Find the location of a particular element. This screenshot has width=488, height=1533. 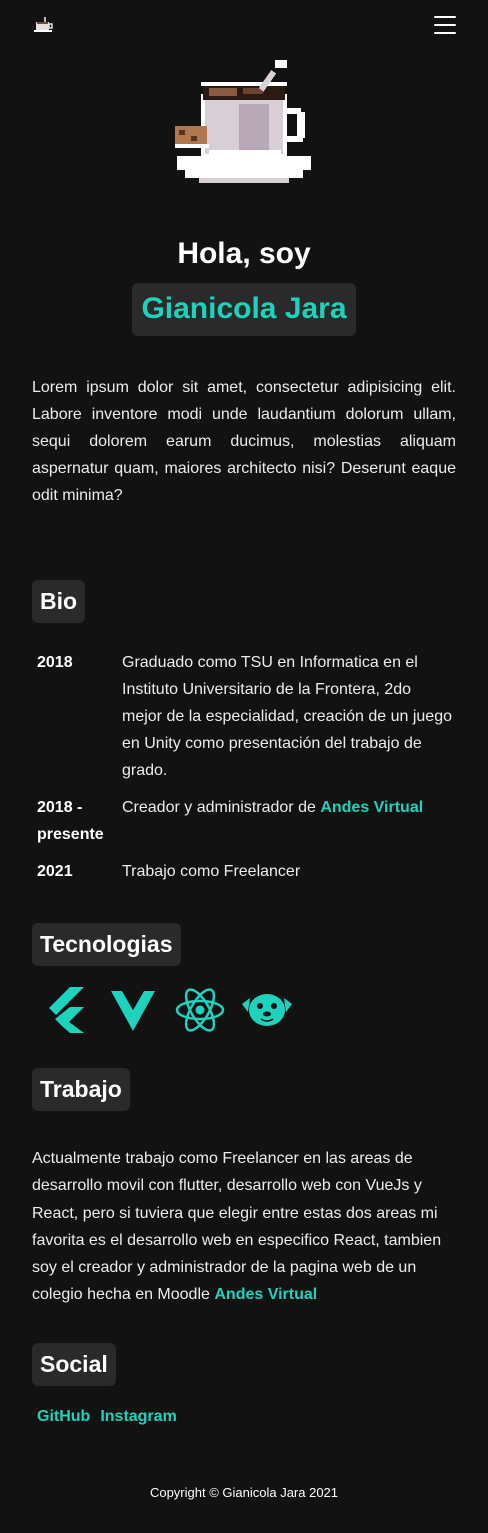

navbar is located at coordinates (244, 25).